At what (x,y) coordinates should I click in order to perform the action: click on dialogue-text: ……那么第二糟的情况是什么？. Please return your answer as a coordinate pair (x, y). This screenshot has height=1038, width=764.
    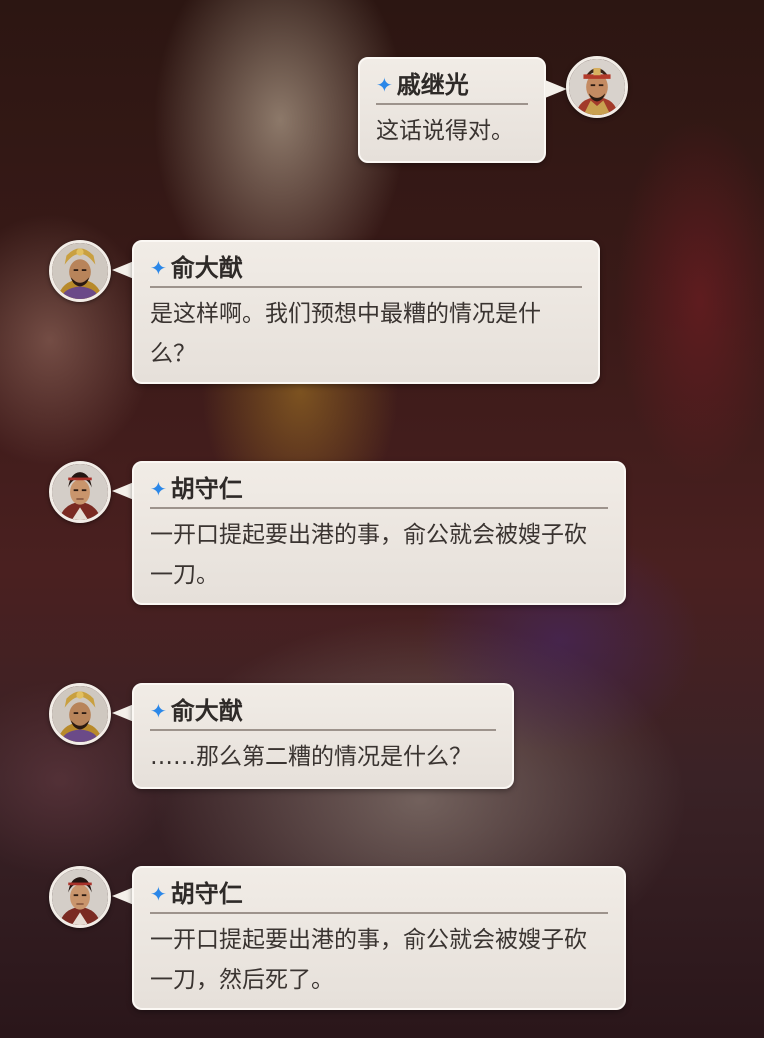
    Looking at the image, I should click on (311, 757).